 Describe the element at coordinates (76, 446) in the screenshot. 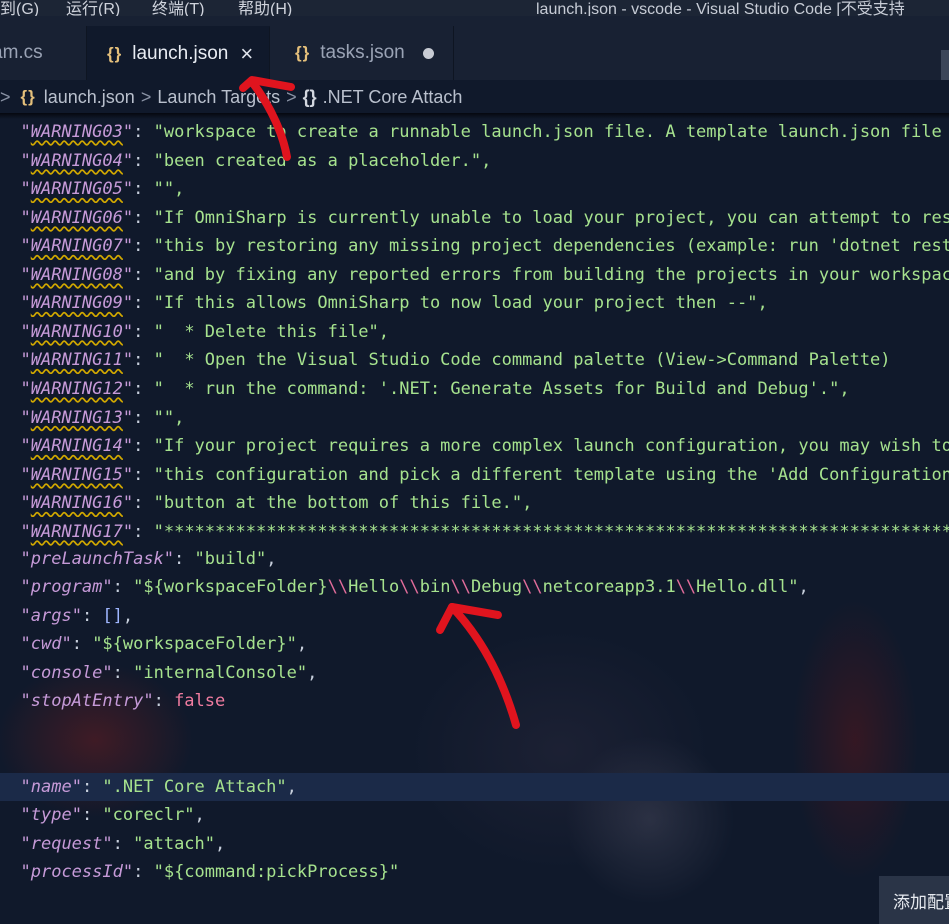

I see `json-key: WARNING14` at that location.